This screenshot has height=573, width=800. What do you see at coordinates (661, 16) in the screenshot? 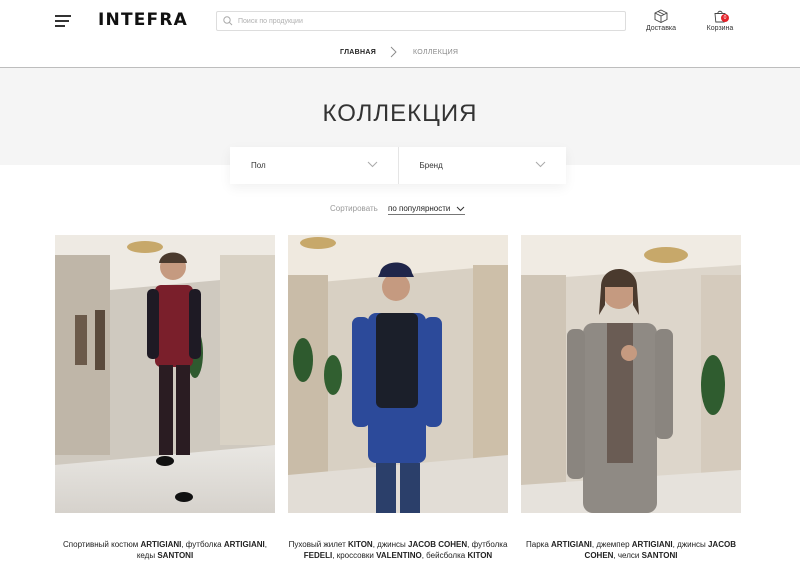
I see `box-icon` at bounding box center [661, 16].